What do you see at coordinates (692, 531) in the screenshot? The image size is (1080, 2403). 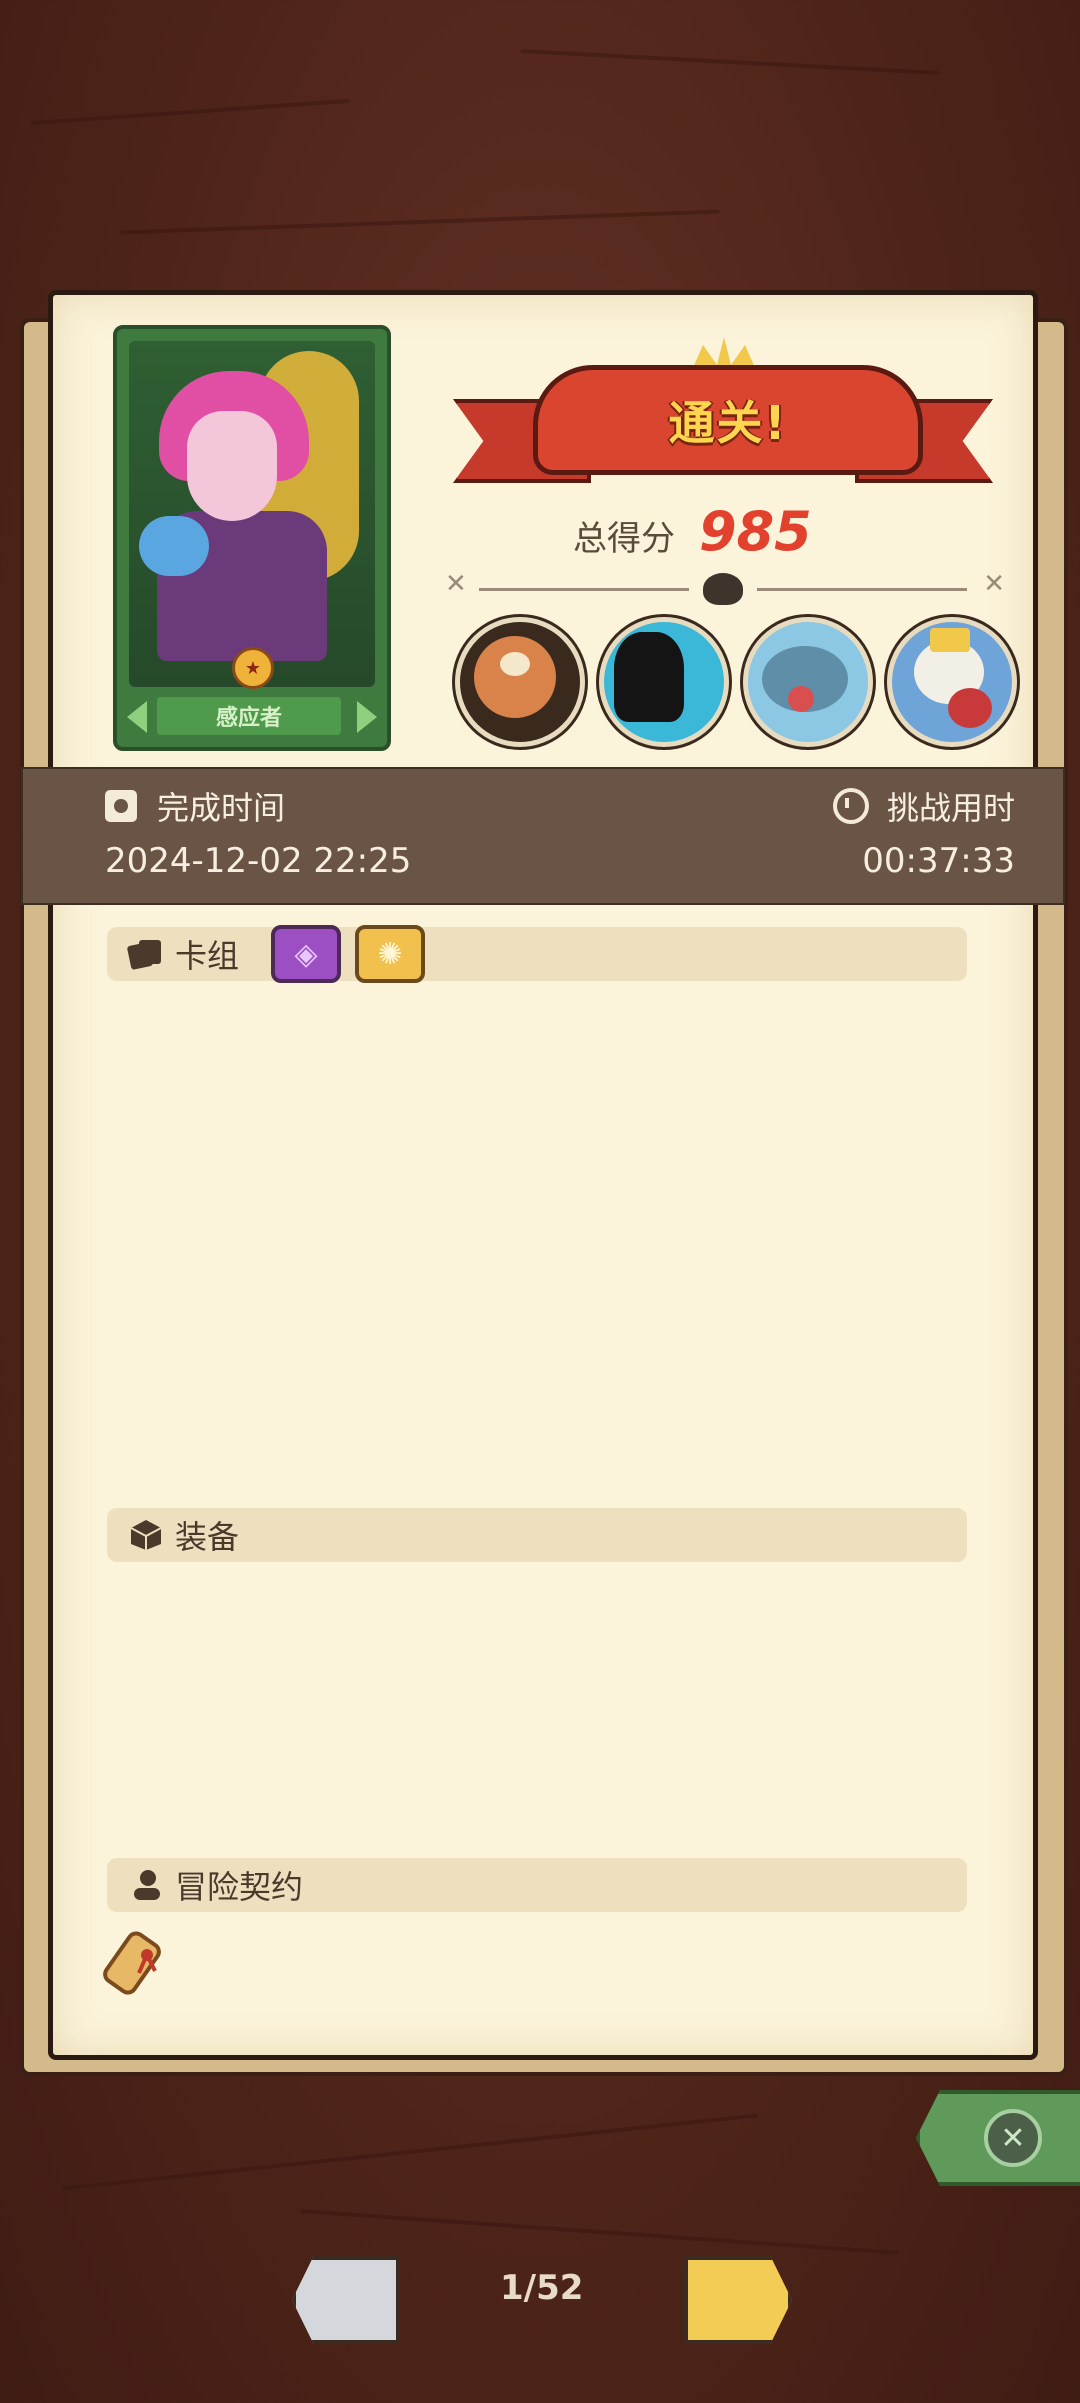 I see `total-score: 总得分 985` at bounding box center [692, 531].